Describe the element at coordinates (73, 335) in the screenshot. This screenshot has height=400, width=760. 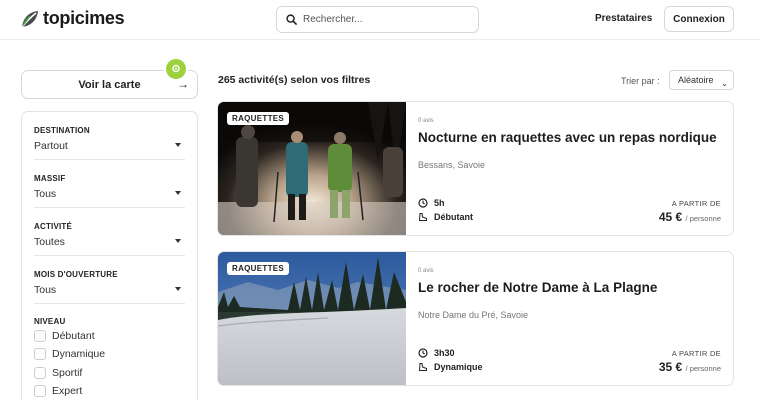
I see `checkbox-label: Débutant` at that location.